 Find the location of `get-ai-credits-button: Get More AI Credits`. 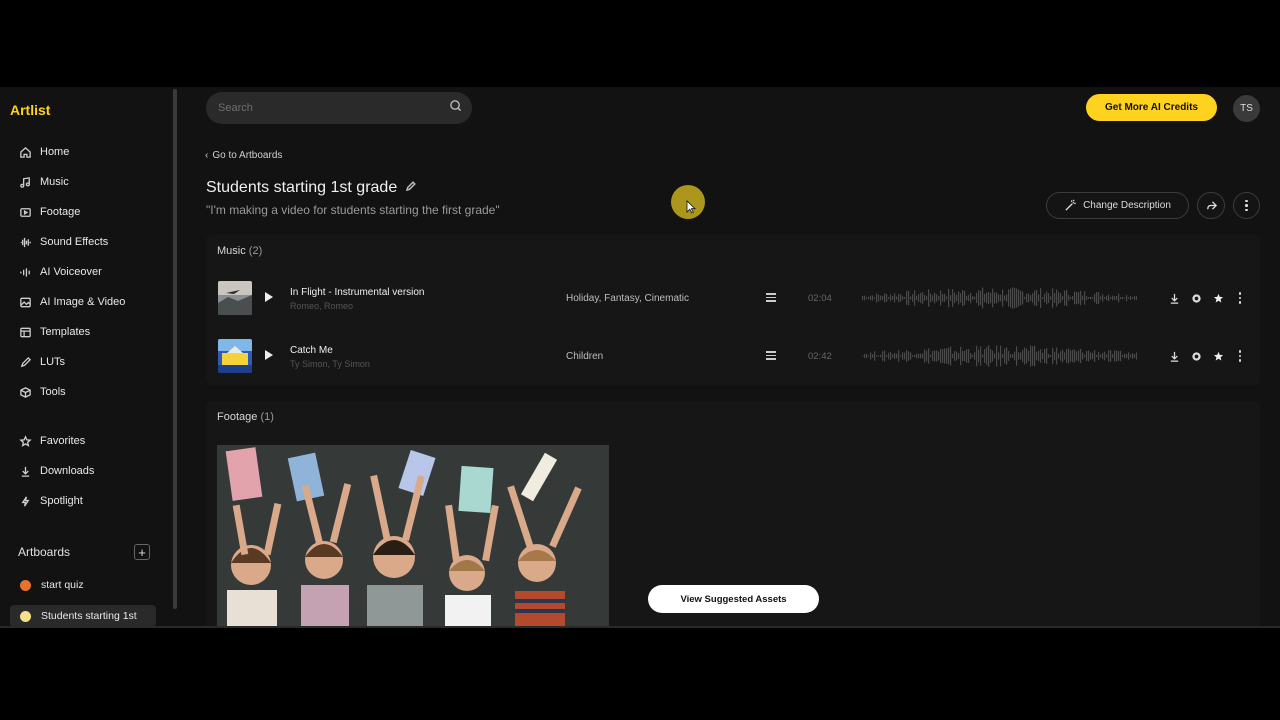

get-ai-credits-button: Get More AI Credits is located at coordinates (1151, 107).